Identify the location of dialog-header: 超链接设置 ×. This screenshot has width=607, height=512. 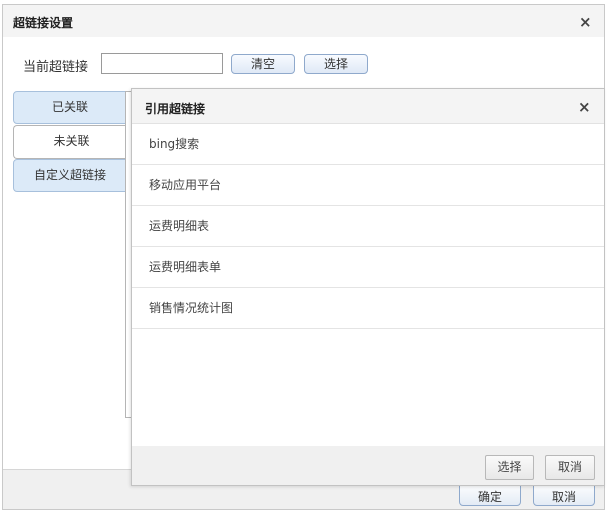
(303, 21).